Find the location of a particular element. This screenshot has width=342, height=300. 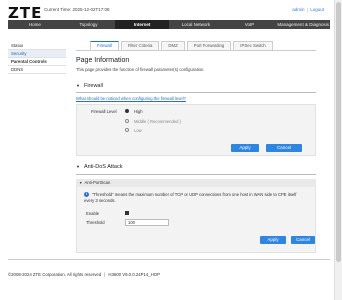

enable-checkbox is located at coordinates (127, 213).